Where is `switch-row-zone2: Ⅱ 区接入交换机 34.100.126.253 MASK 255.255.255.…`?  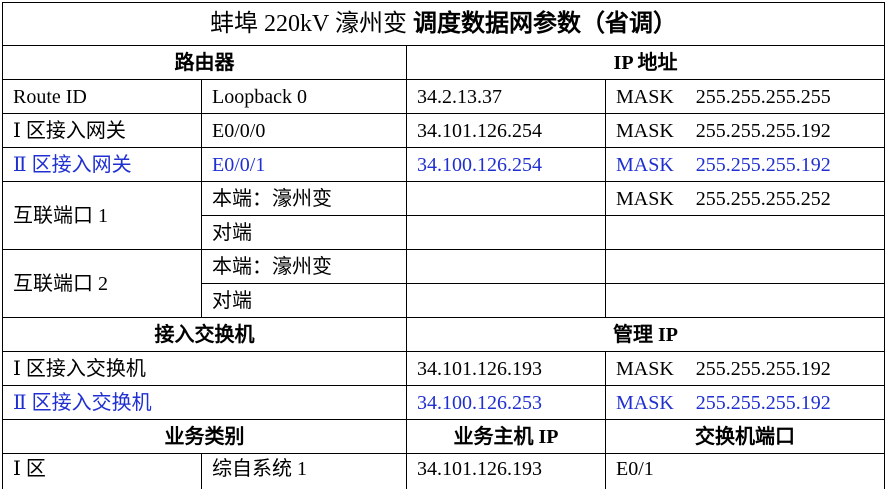
switch-row-zone2: Ⅱ 区接入交换机 34.100.126.253 MASK 255.255.255.… is located at coordinates (443, 402).